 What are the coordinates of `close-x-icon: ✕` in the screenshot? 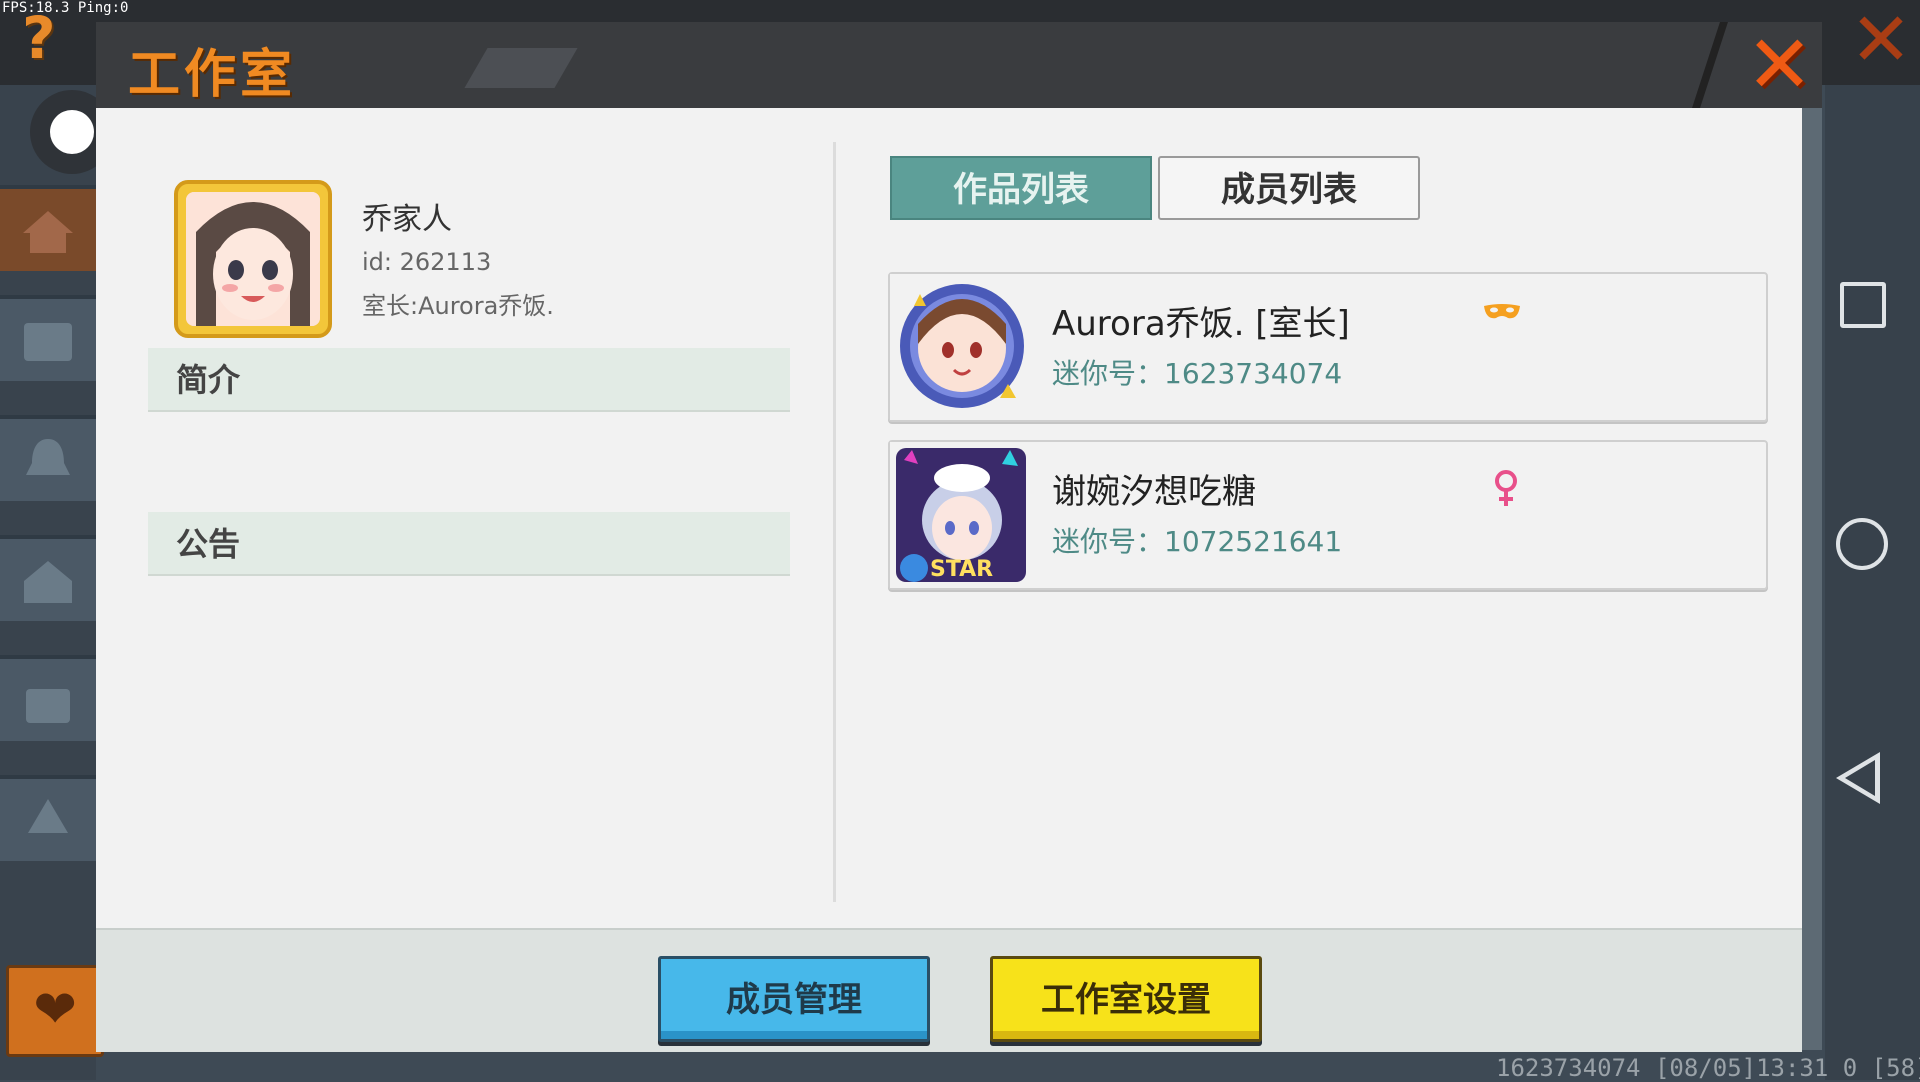 It's located at (1779, 65).